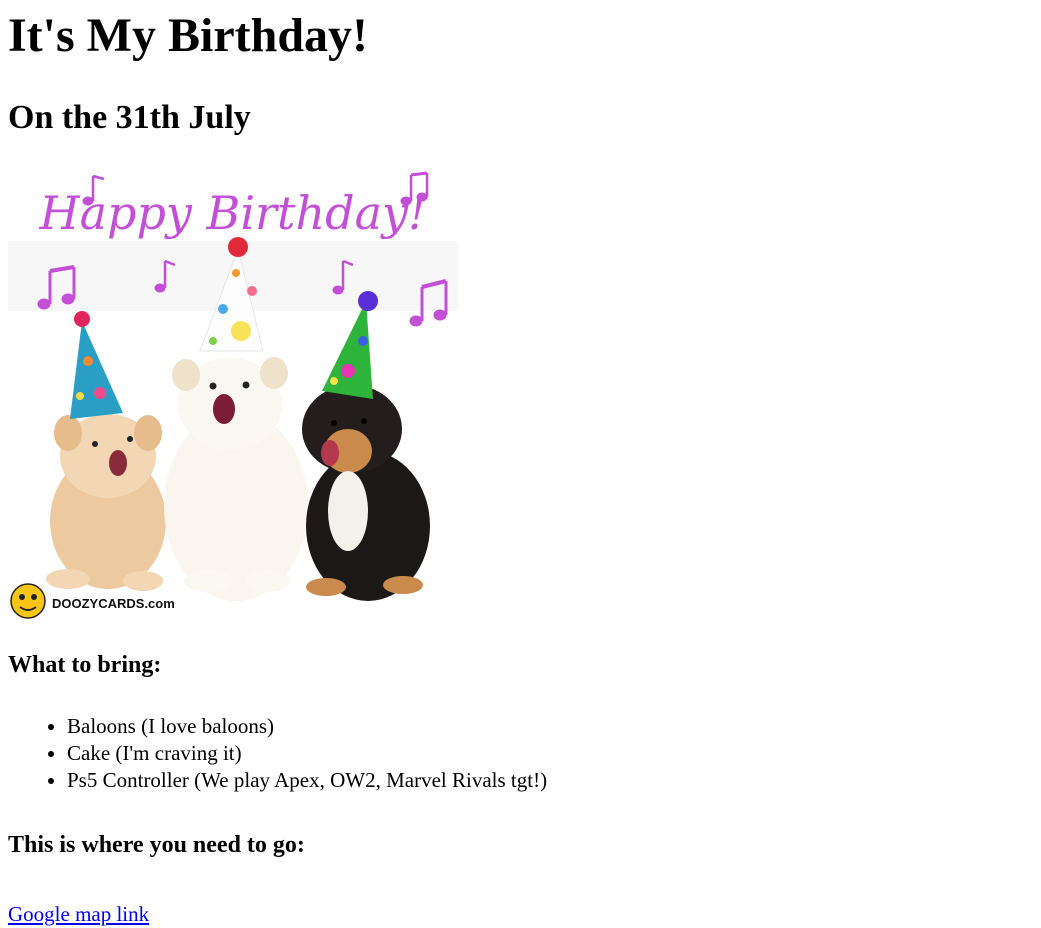  What do you see at coordinates (129, 117) in the screenshot?
I see `page-subtitle: On the 31th July` at bounding box center [129, 117].